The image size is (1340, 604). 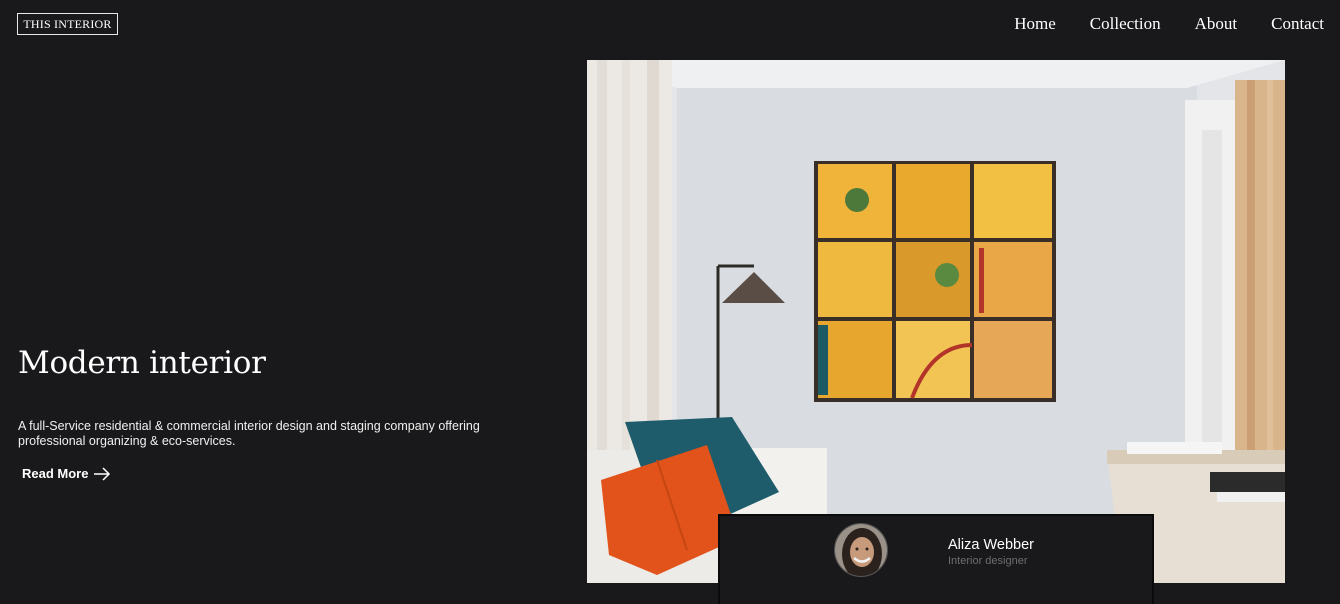 I want to click on hero-title: Modern interior, so click(x=142, y=363).